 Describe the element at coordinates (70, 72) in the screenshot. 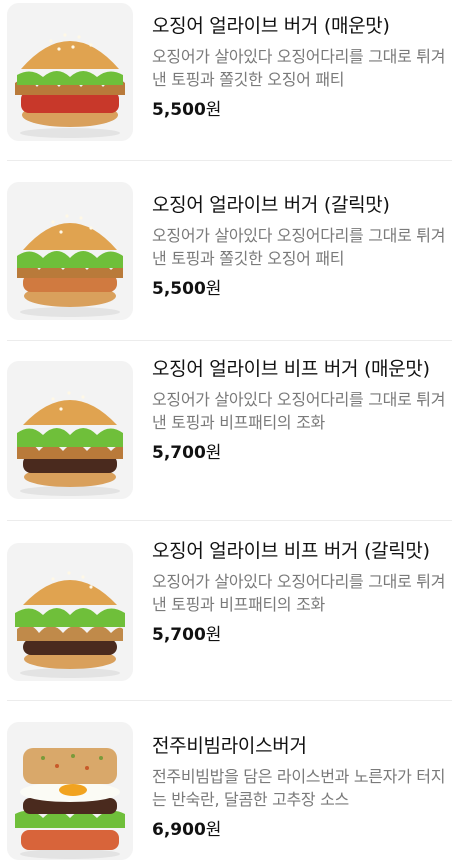

I see `squid-burger-spicy-image` at that location.